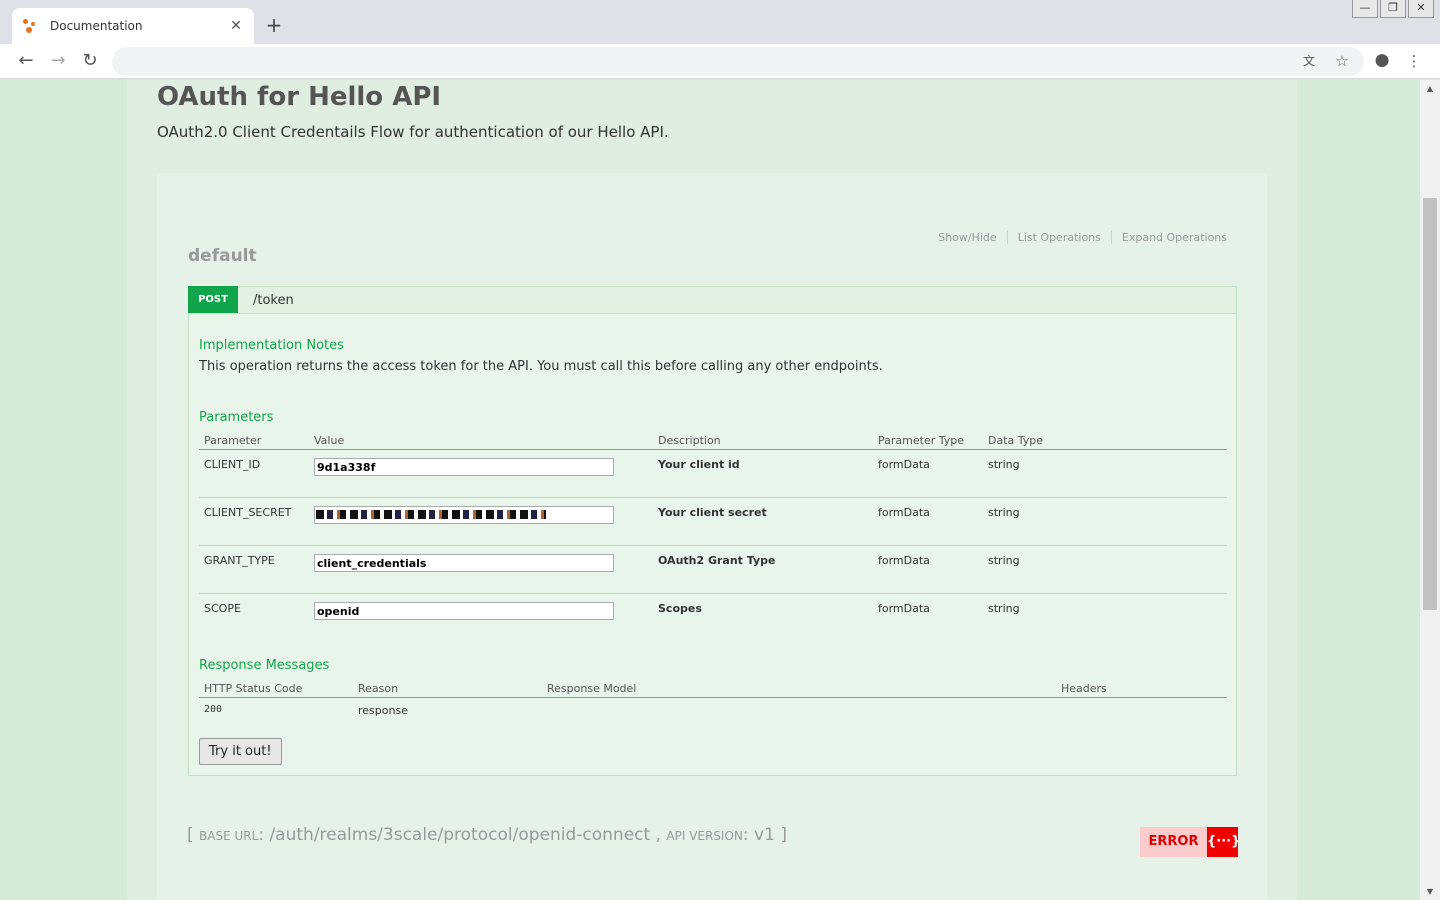 The width and height of the screenshot is (1440, 900). I want to click on operation-header: POST /token, so click(712, 300).